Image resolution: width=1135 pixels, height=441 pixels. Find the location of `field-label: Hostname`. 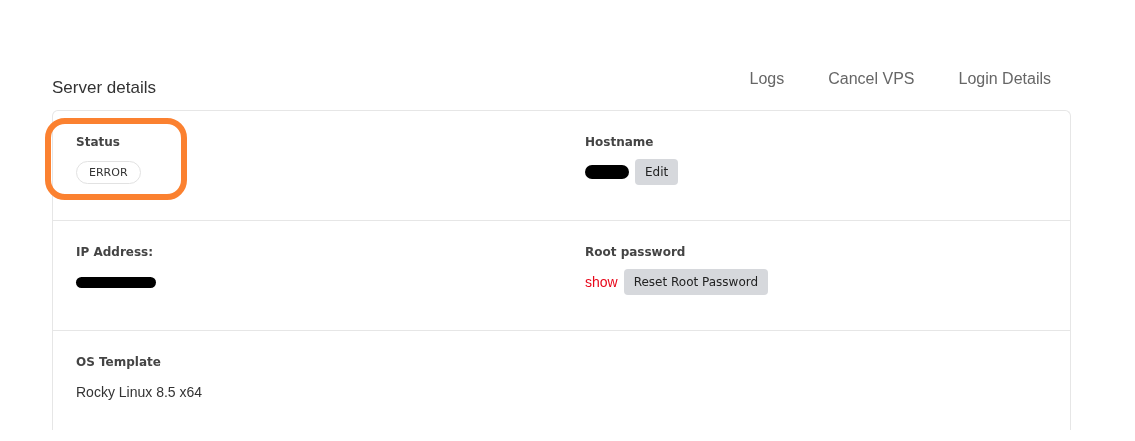

field-label: Hostname is located at coordinates (620, 142).